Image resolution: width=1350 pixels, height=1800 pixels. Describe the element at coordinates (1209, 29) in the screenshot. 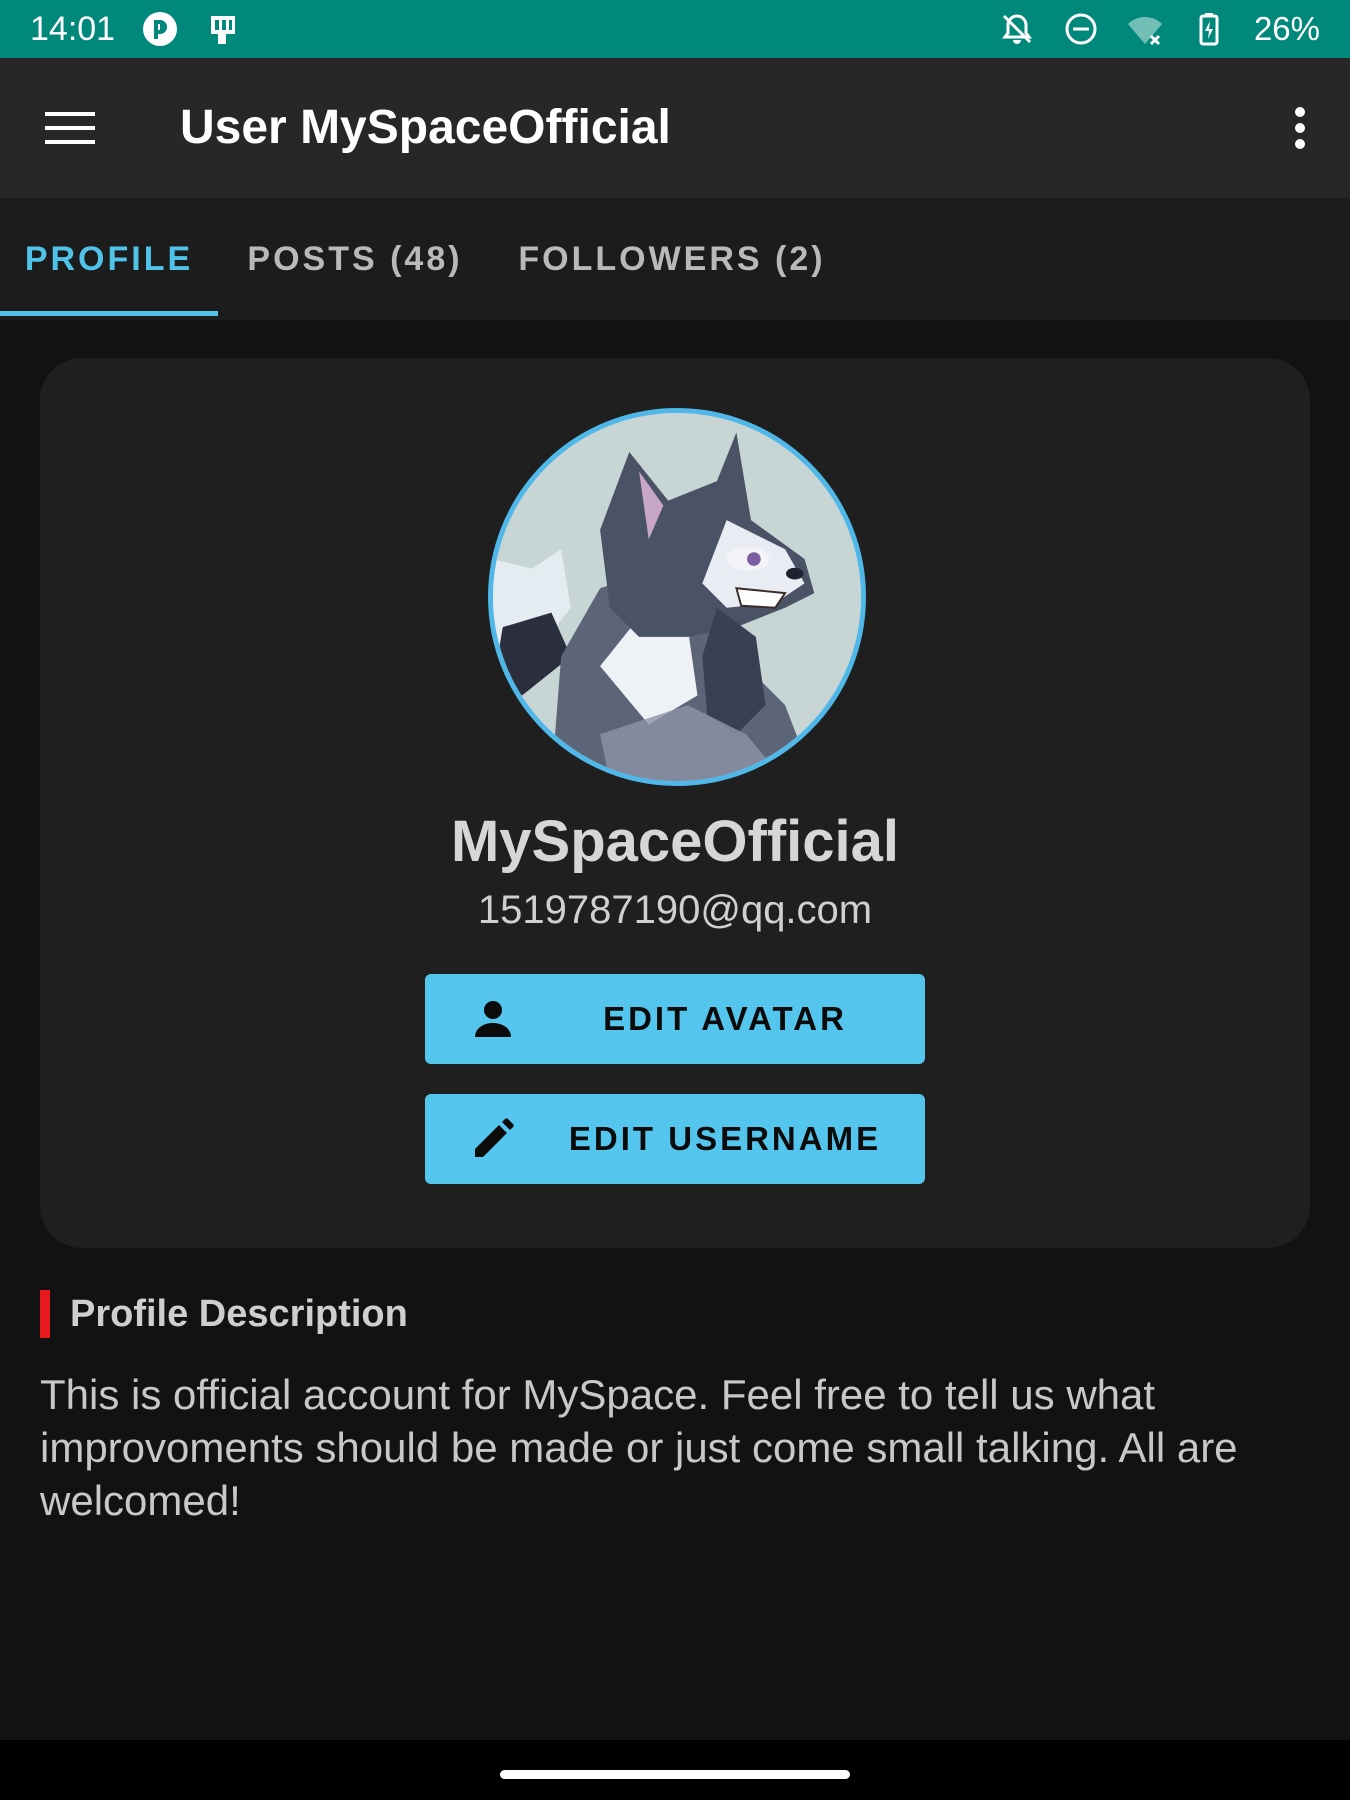

I see `battery-charging-icon` at that location.